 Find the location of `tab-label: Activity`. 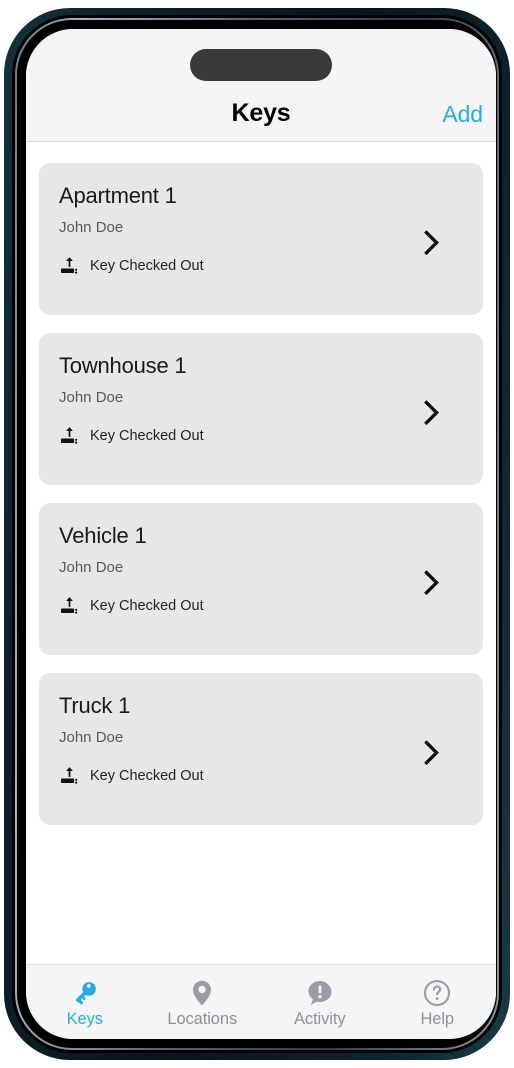

tab-label: Activity is located at coordinates (320, 1018).